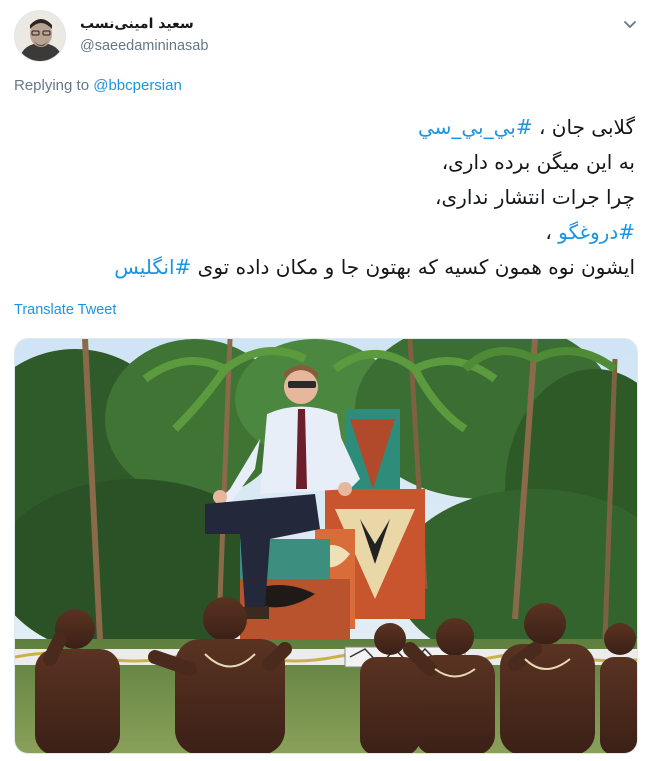 The width and height of the screenshot is (647, 761). Describe the element at coordinates (330, 127) in the screenshot. I see `tweet-line-1: گلابی جان ، #بي_بي_سي` at that location.